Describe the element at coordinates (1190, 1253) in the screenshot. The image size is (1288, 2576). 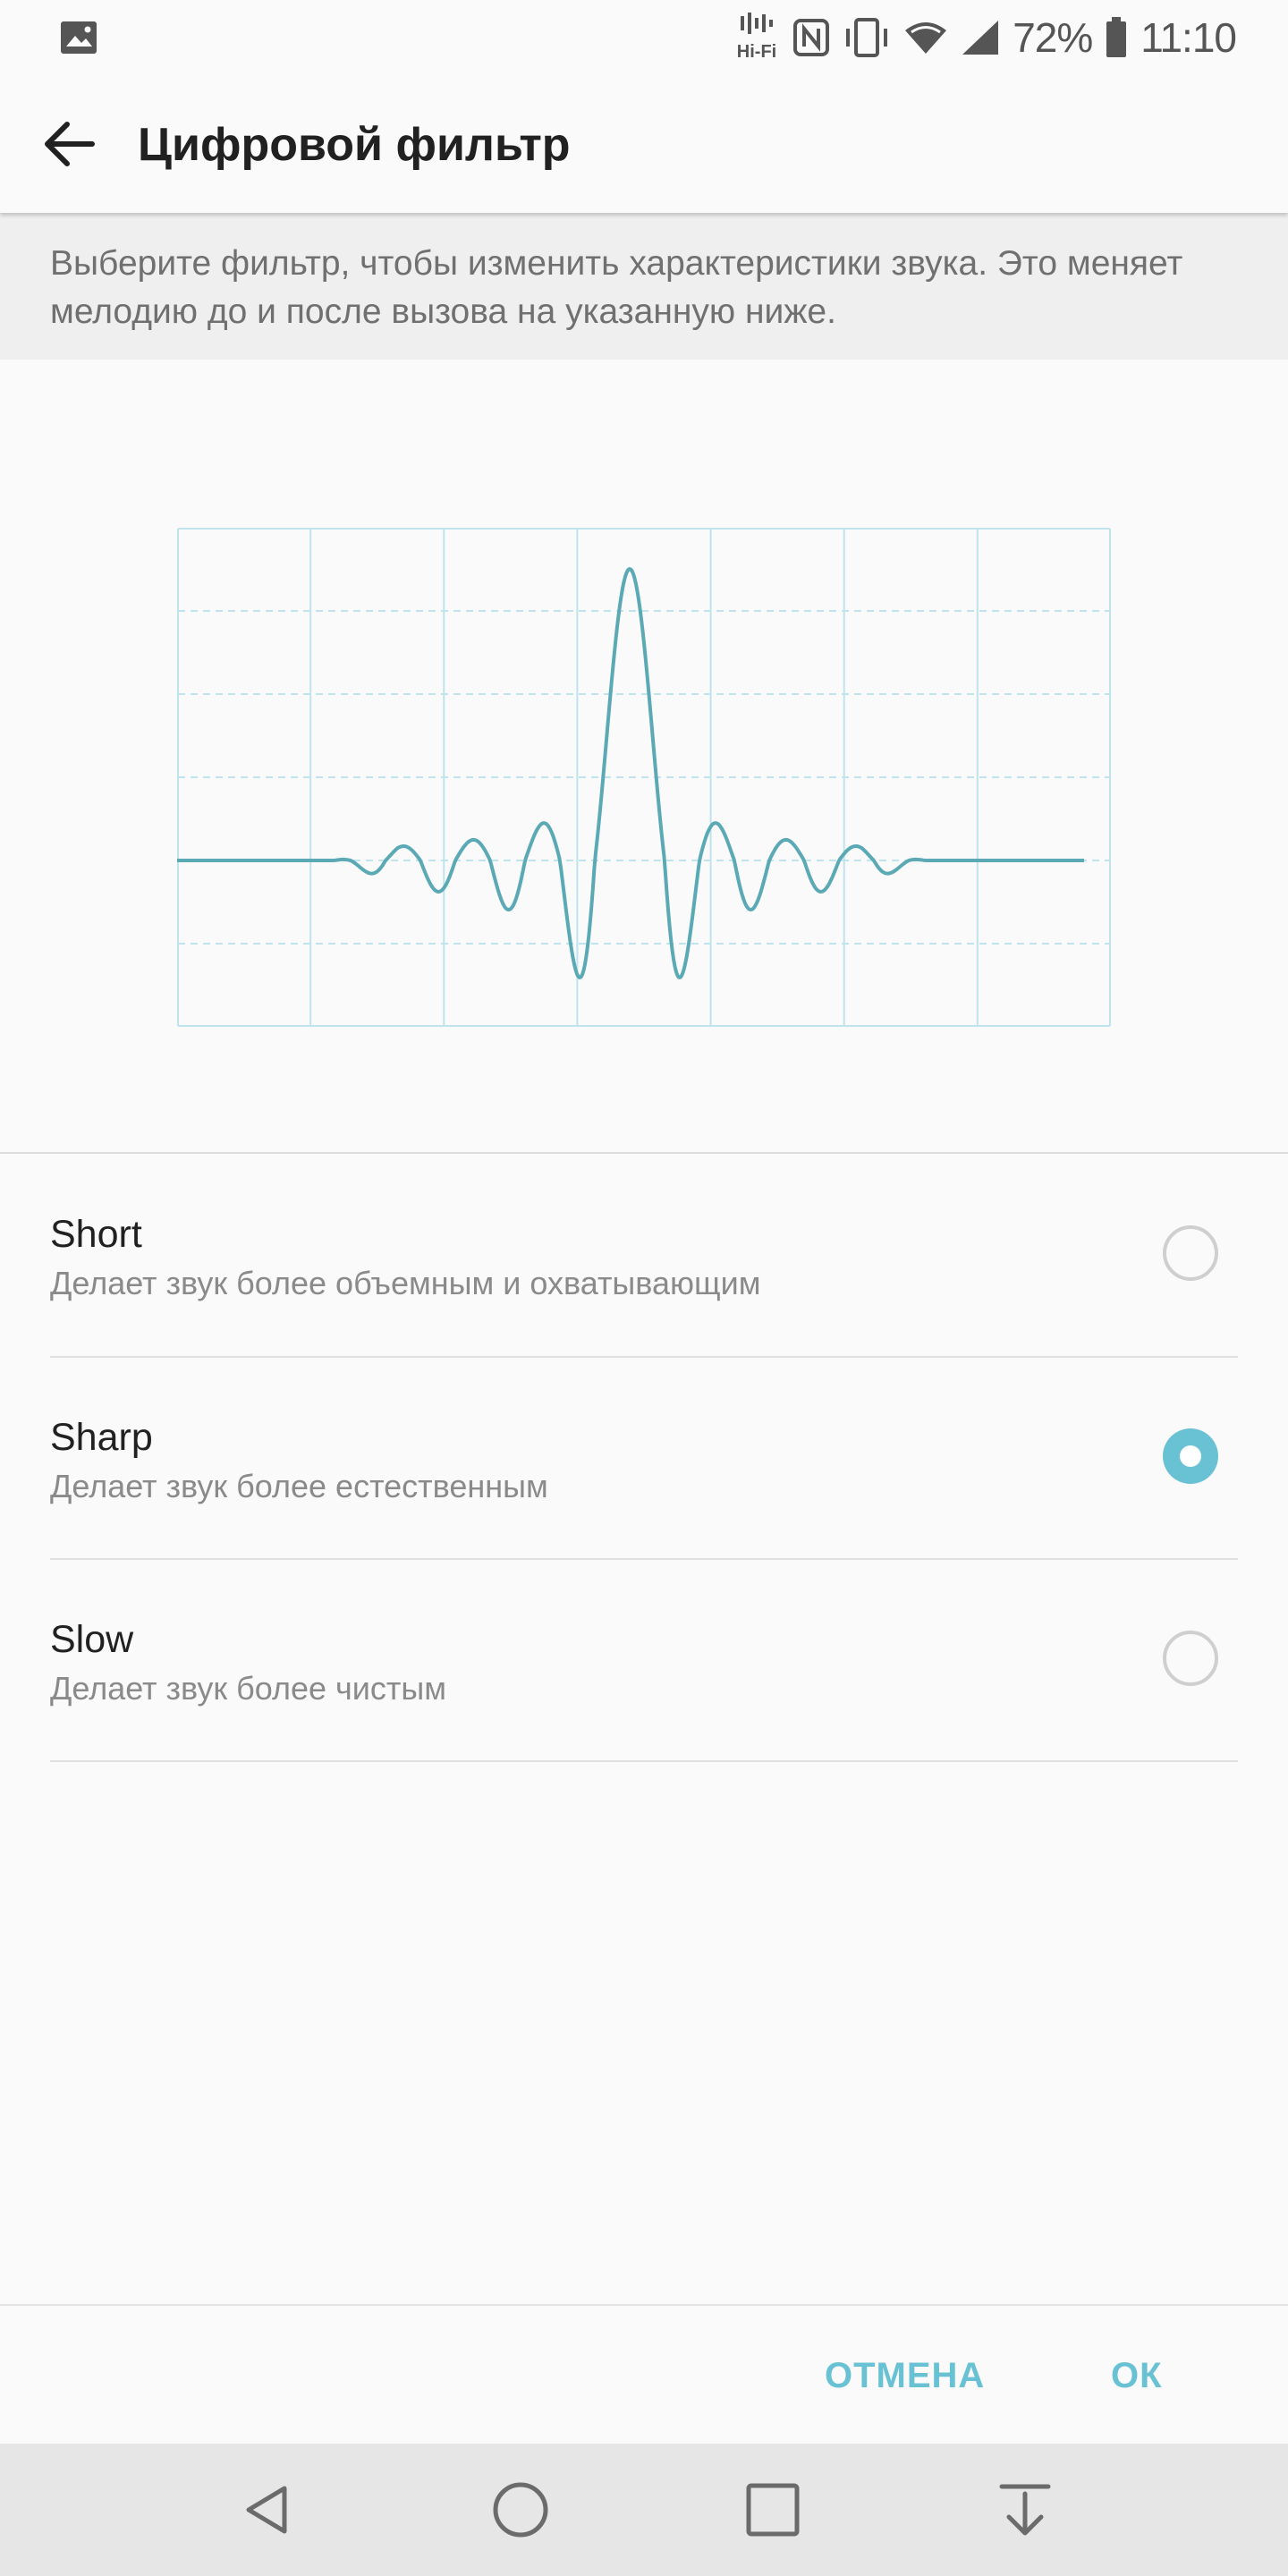
I see `radio-short` at that location.